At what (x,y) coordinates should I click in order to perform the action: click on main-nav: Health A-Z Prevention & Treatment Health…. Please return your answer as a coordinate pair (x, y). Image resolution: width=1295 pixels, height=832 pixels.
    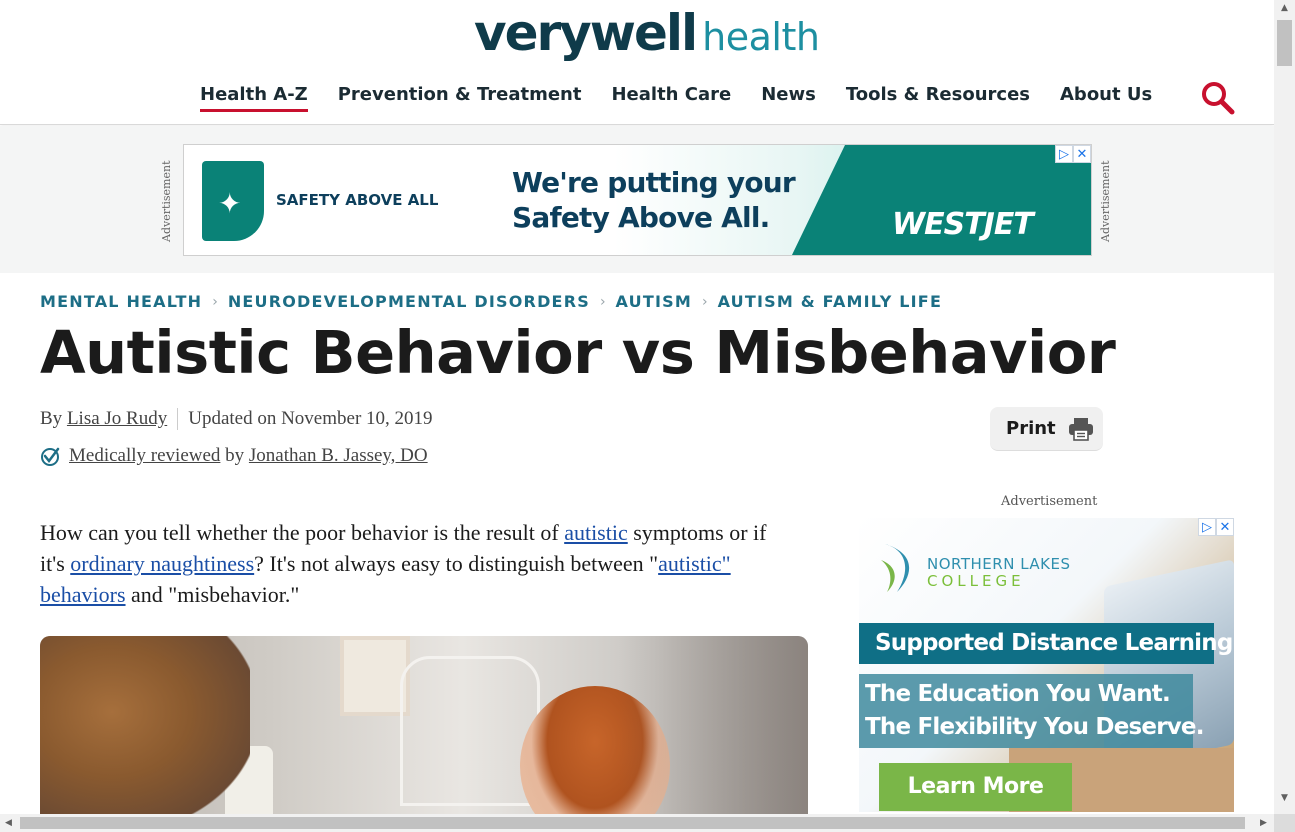
    Looking at the image, I should click on (691, 98).